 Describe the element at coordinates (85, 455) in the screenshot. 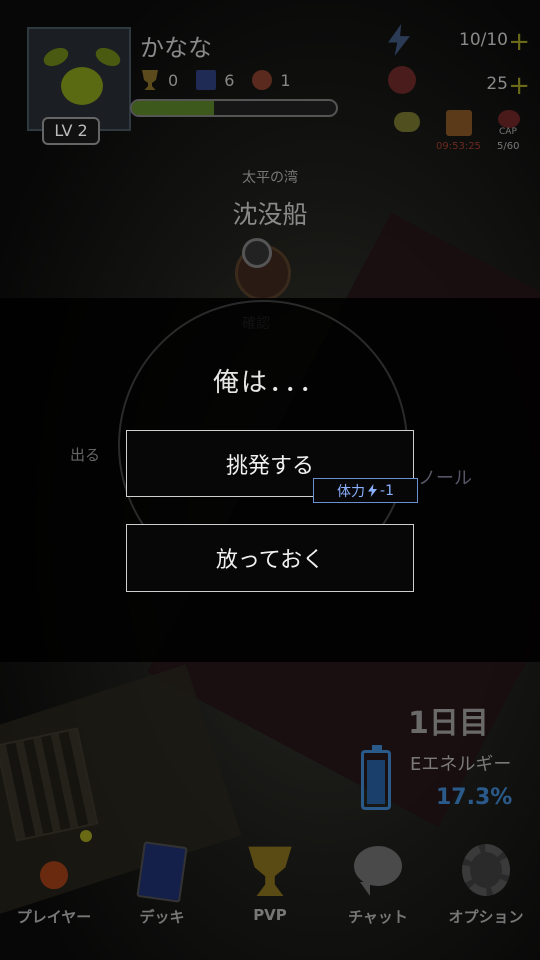

I see `exit-label: 出る` at that location.